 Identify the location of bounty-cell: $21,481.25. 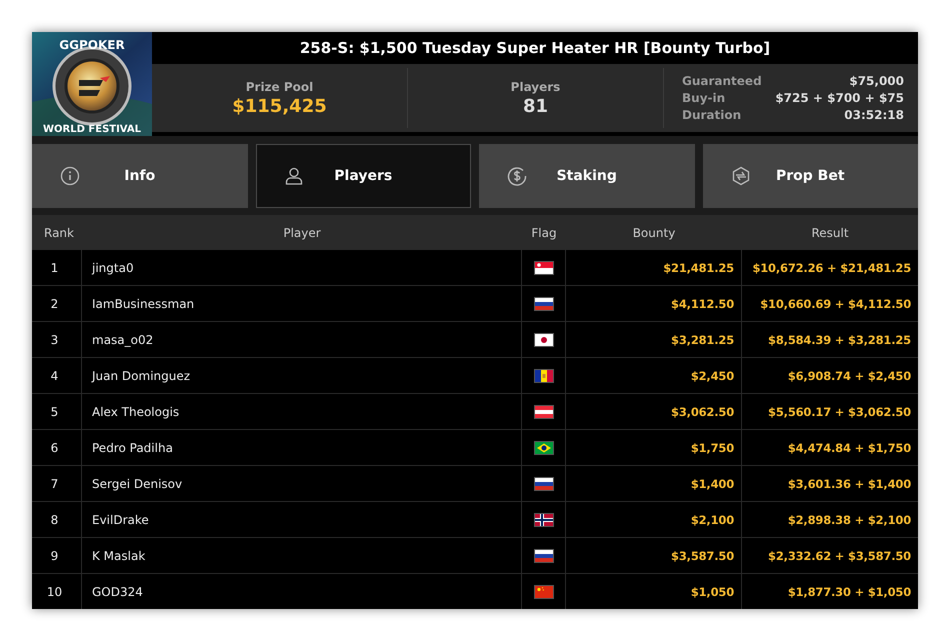
(654, 267).